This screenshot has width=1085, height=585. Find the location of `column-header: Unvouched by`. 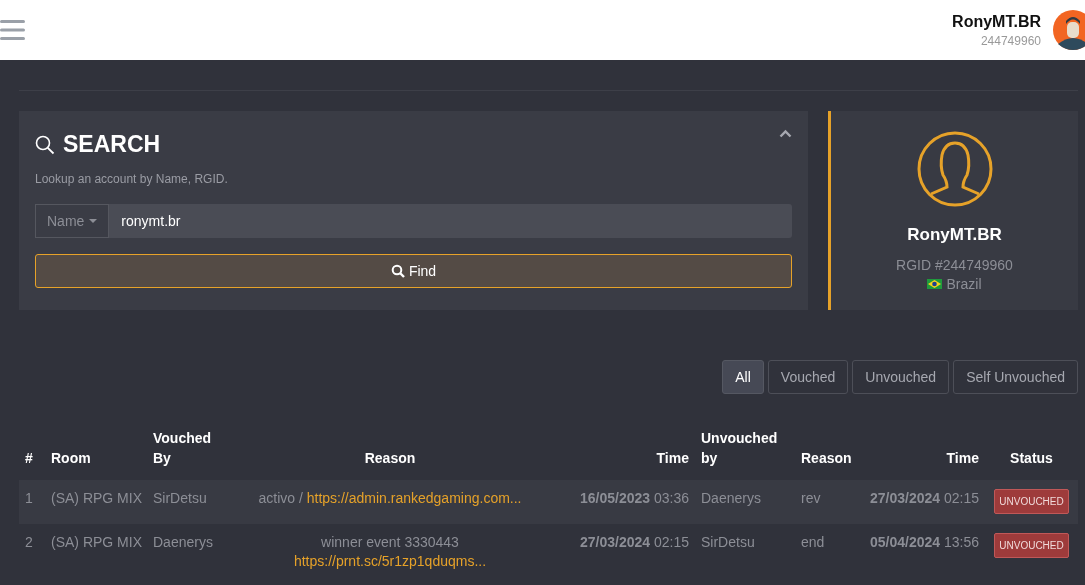

column-header: Unvouched by is located at coordinates (739, 448).